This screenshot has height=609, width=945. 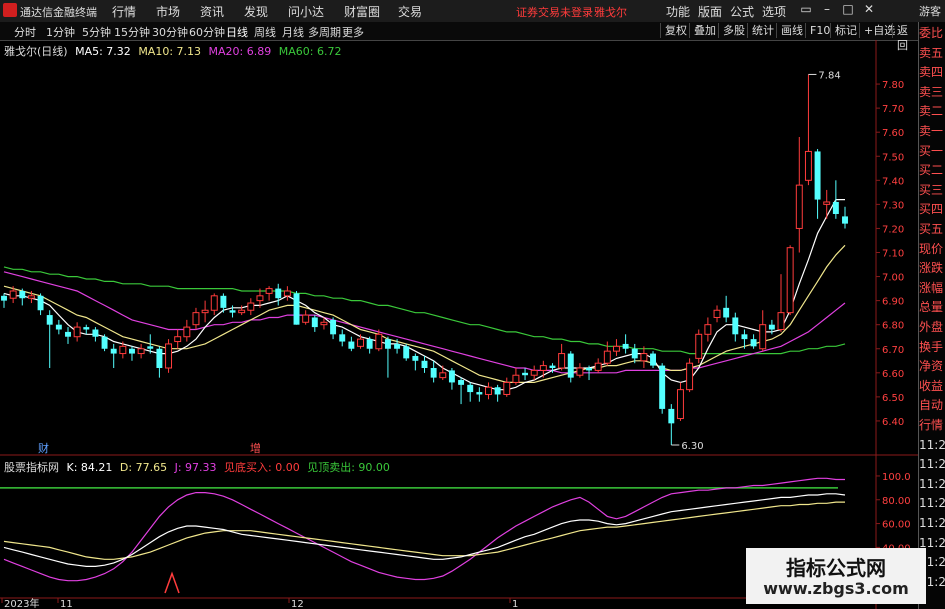 What do you see at coordinates (931, 327) in the screenshot?
I see `side-panel-item: 外盘` at bounding box center [931, 327].